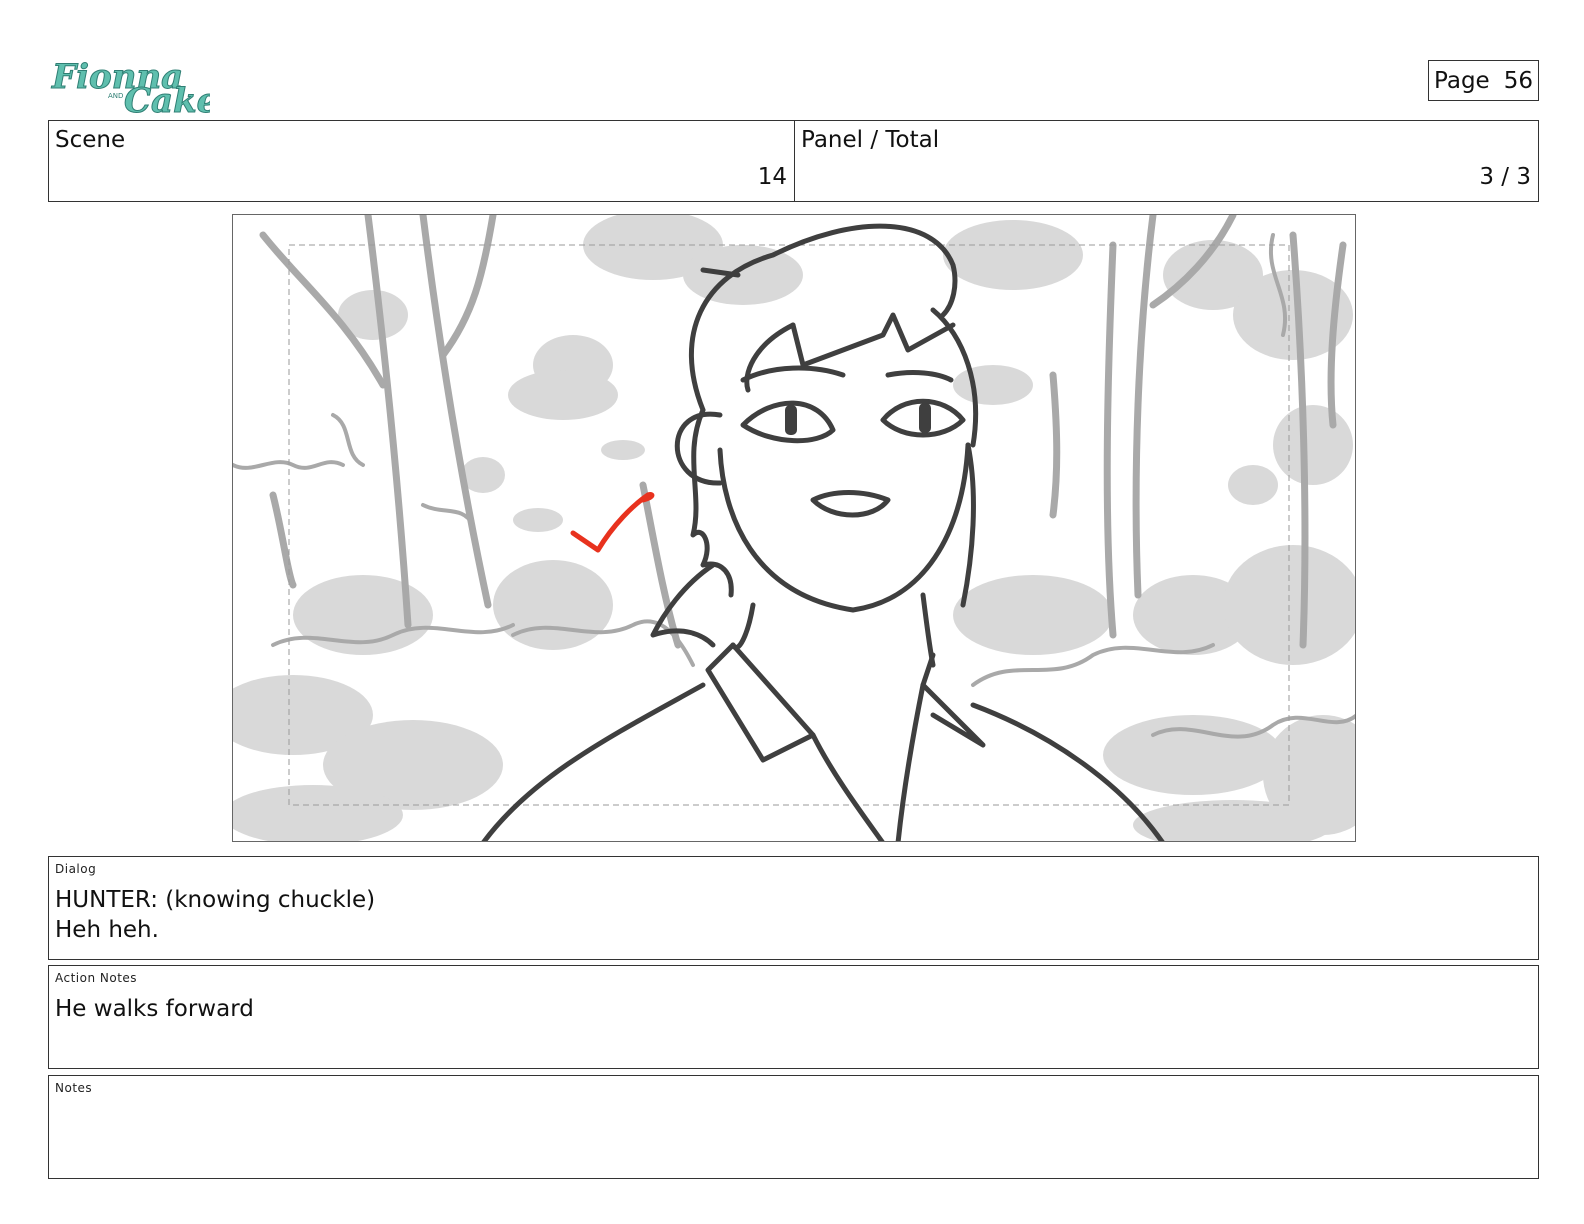  Describe the element at coordinates (422, 161) in the screenshot. I see `scene-cell: Scene 14` at that location.